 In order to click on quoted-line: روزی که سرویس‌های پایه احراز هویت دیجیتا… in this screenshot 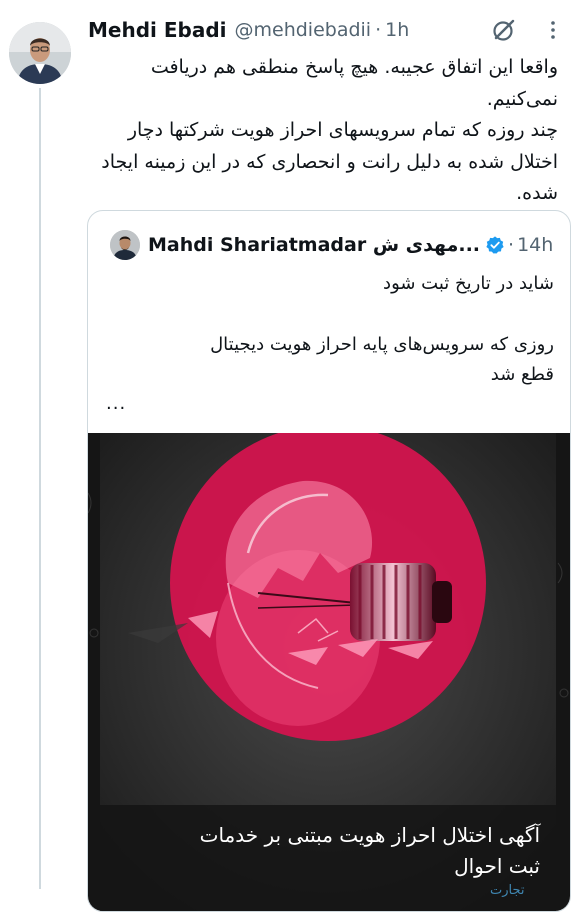, I will do `click(382, 344)`.